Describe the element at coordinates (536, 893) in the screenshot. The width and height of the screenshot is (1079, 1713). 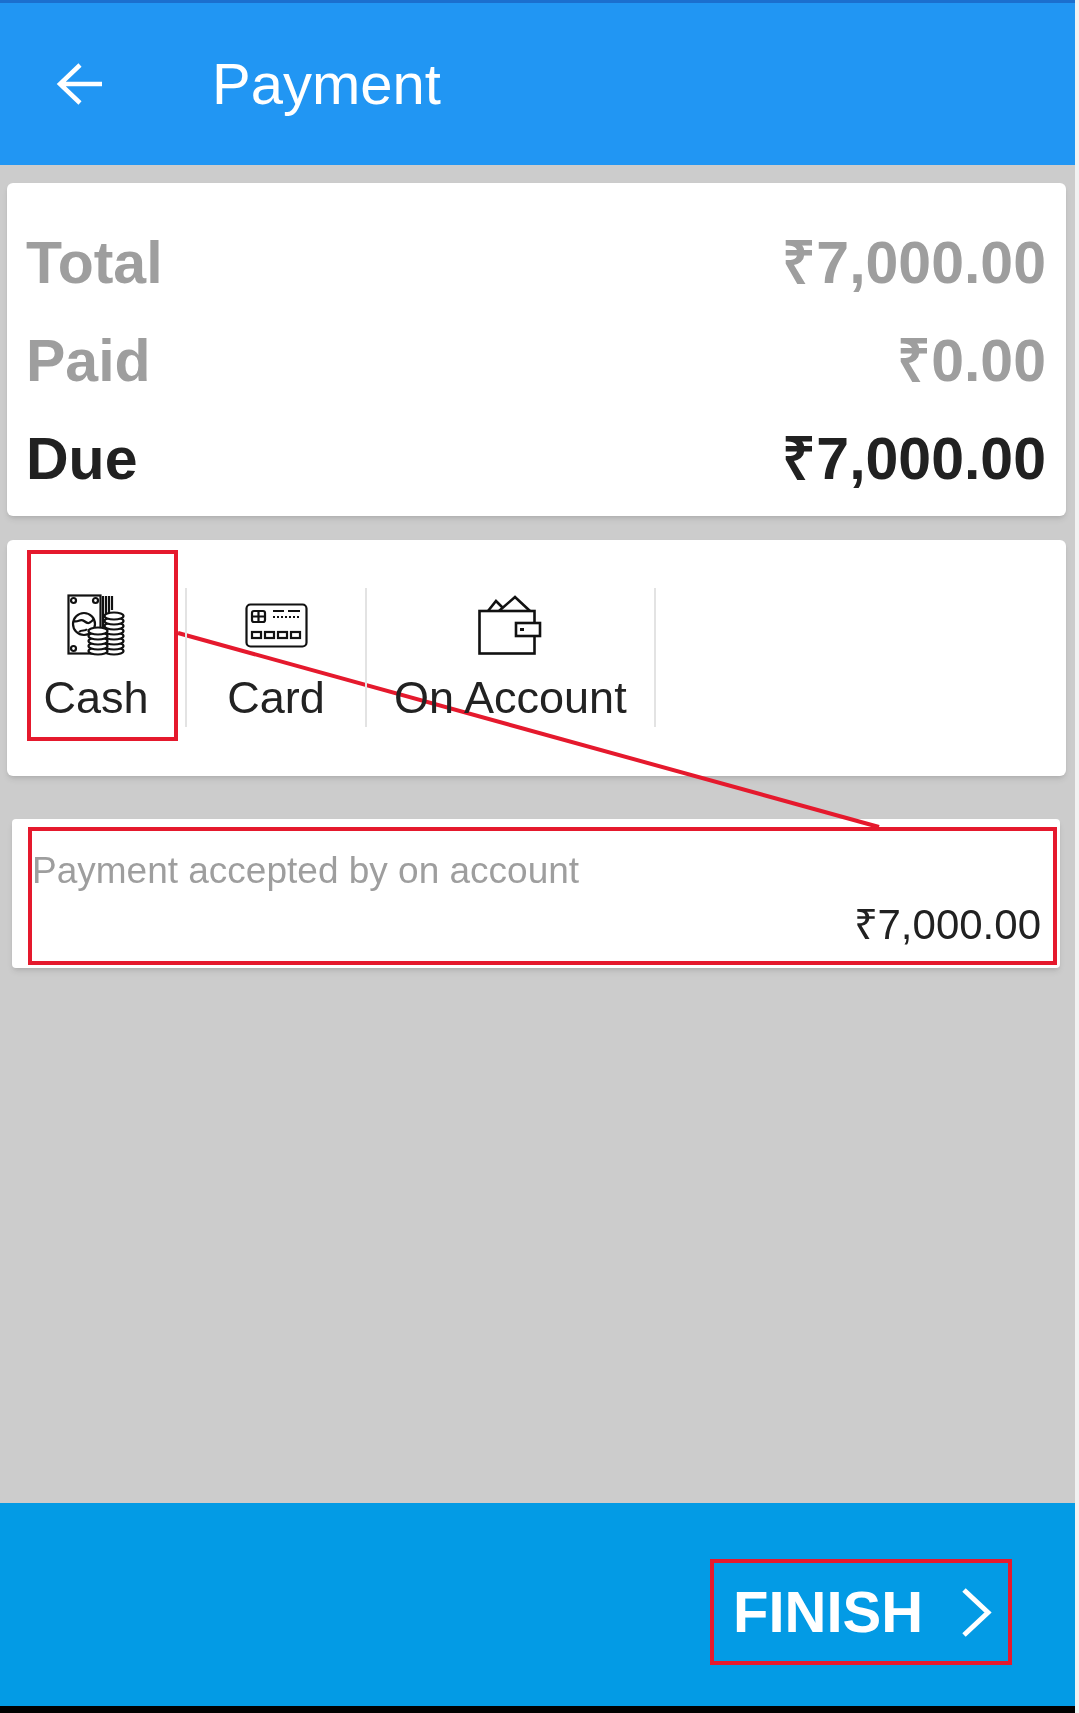
I see `amount-field: Payment accepted by on account ₹7,000.00` at that location.